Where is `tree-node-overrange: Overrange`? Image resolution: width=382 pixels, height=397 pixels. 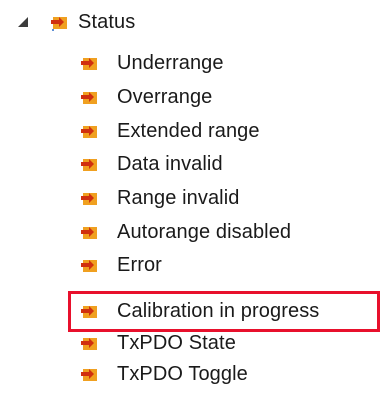
tree-node-overrange: Overrange is located at coordinates (146, 97).